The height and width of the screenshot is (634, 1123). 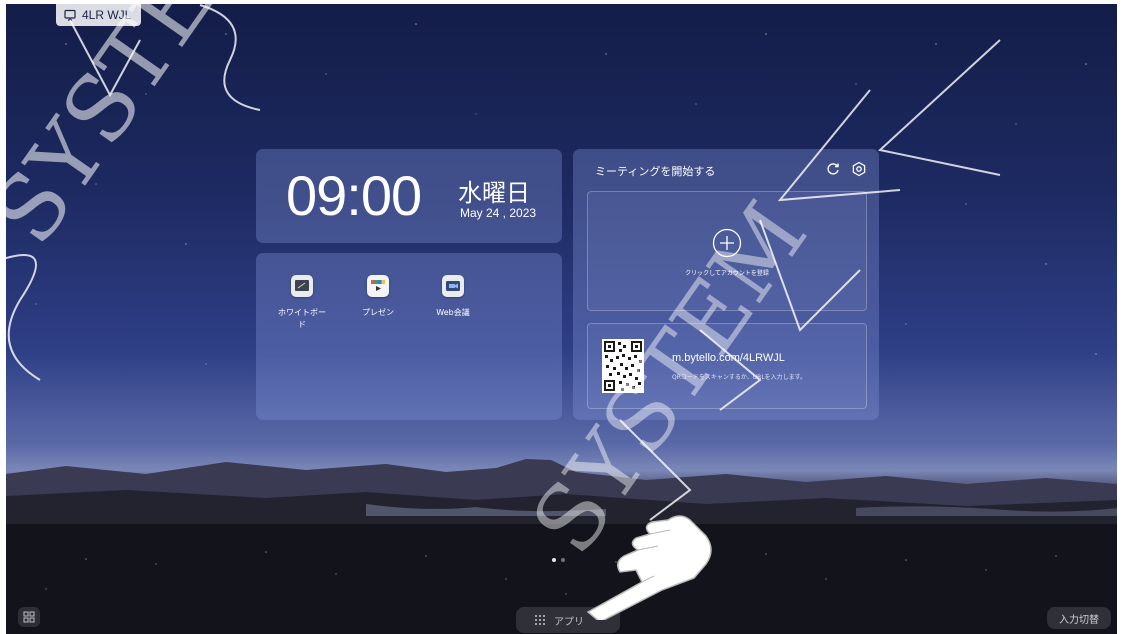 What do you see at coordinates (453, 312) in the screenshot?
I see `app-web-meeting-label: Web会議` at bounding box center [453, 312].